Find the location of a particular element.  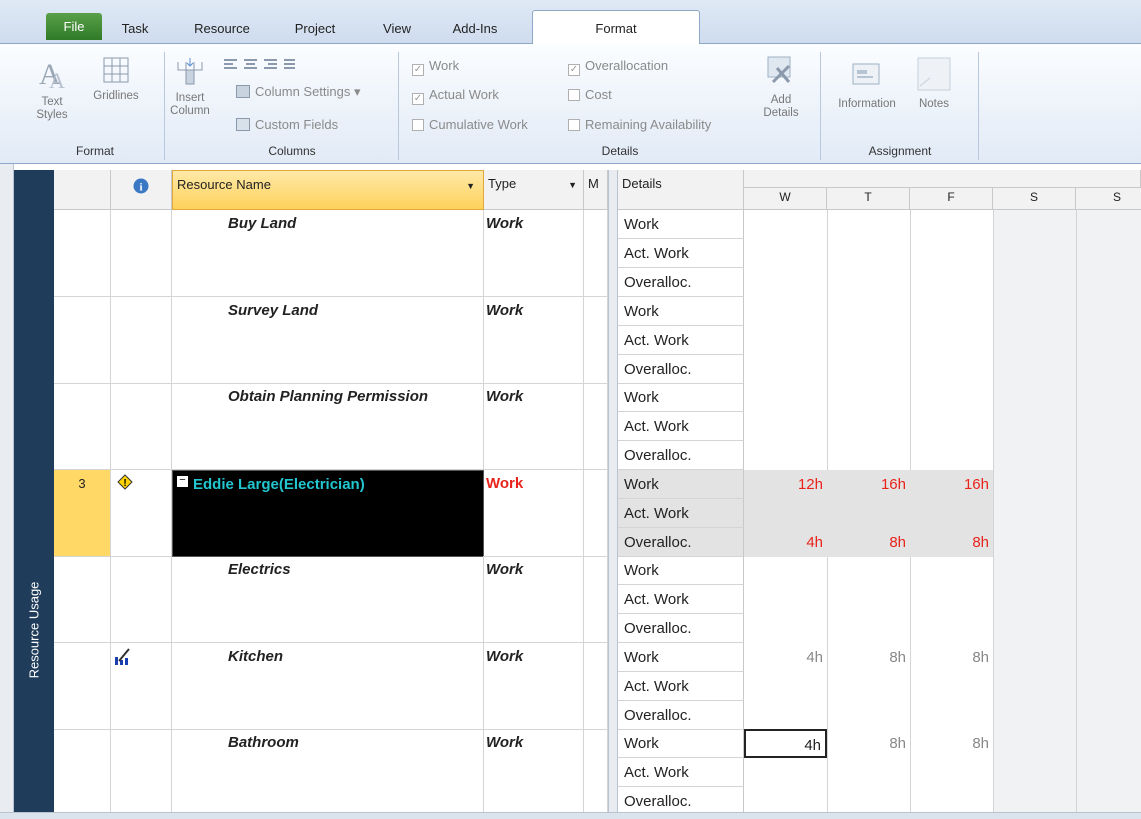

add-details-button: Add Details is located at coordinates (781, 87).